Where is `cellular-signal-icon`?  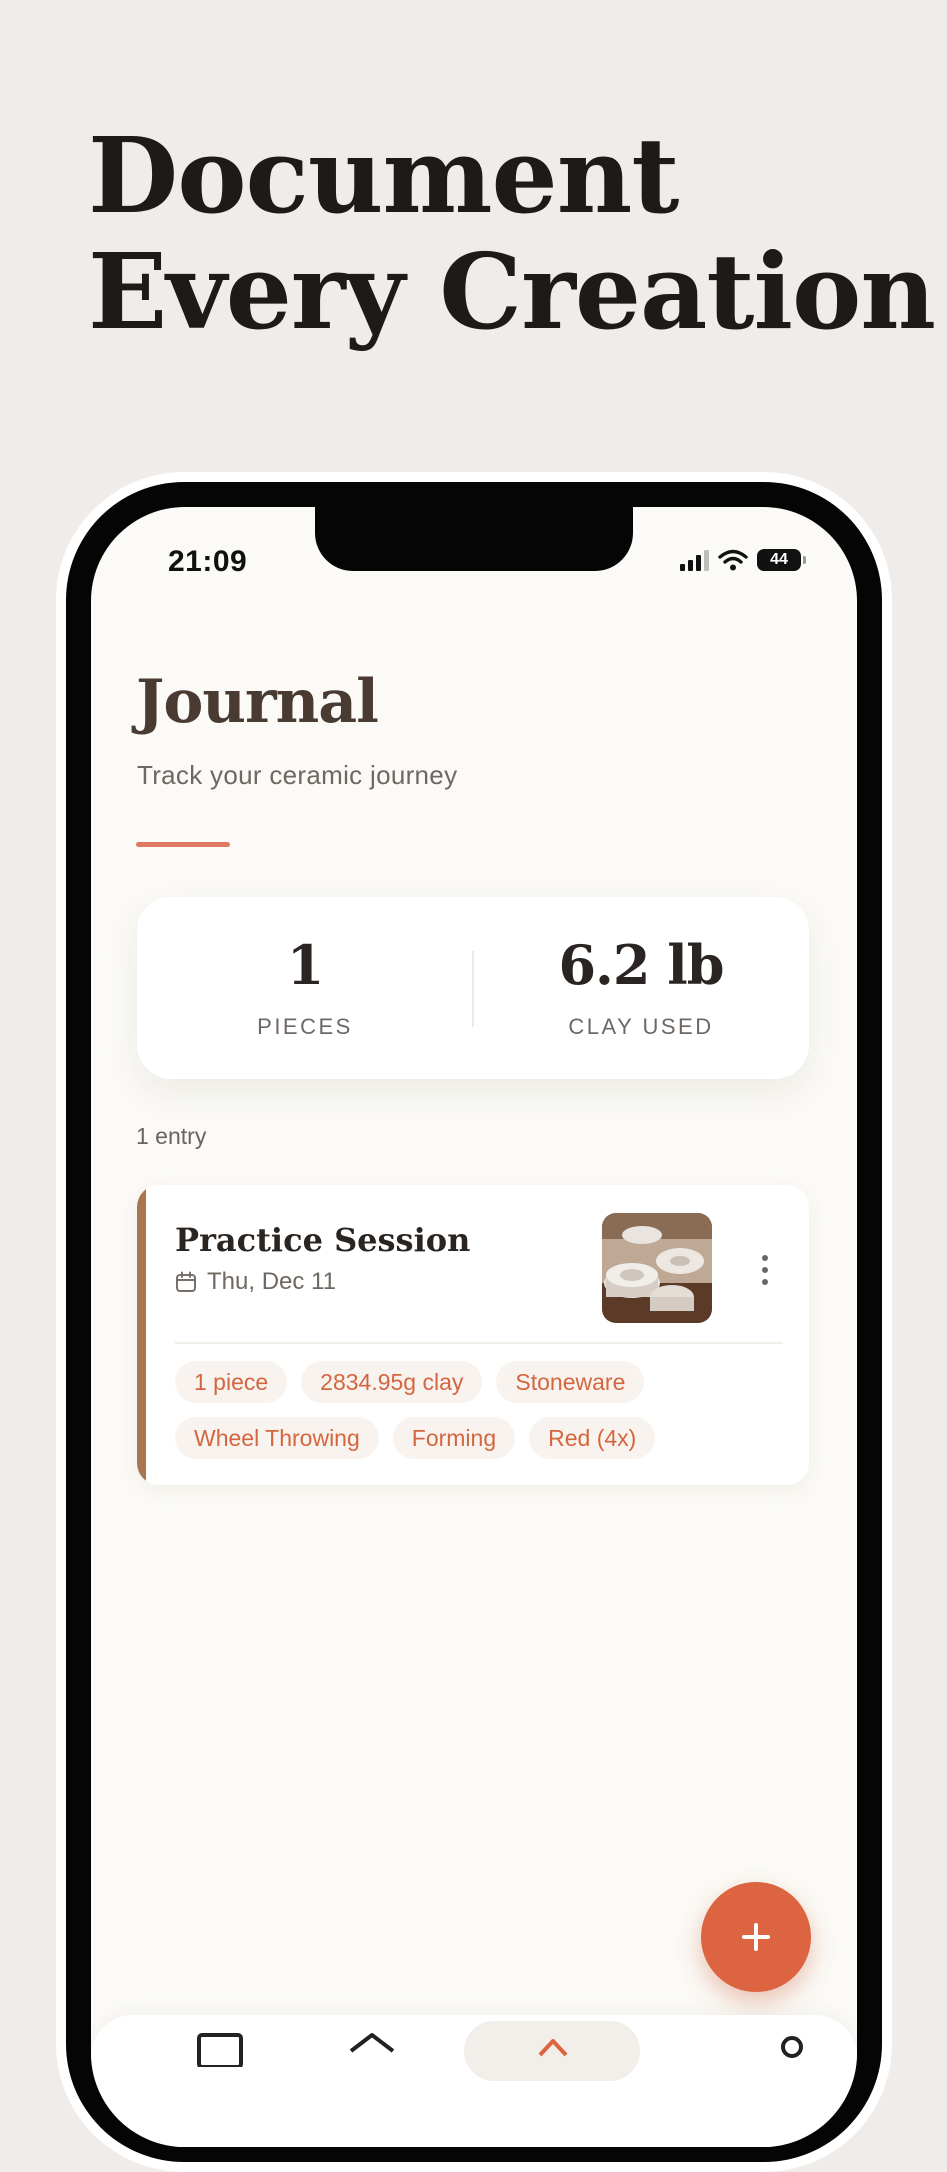 cellular-signal-icon is located at coordinates (694, 560).